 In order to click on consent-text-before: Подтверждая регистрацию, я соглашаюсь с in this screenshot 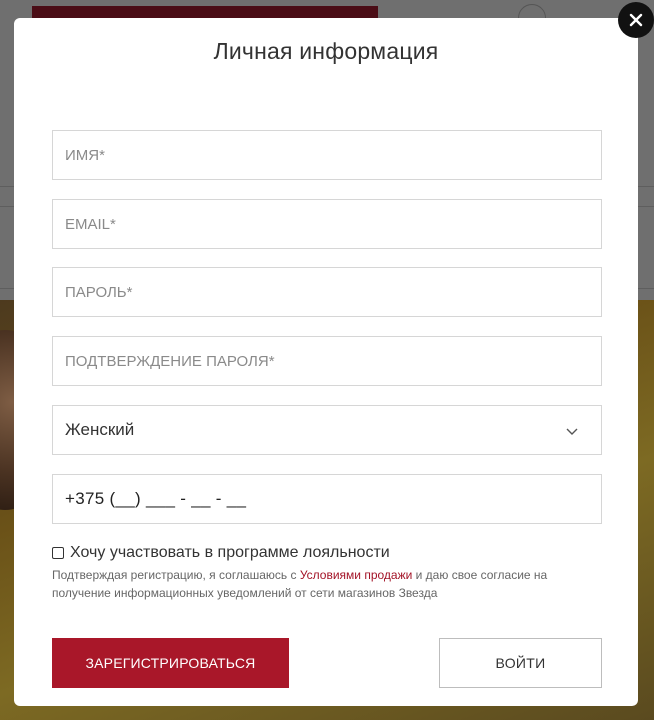, I will do `click(176, 575)`.